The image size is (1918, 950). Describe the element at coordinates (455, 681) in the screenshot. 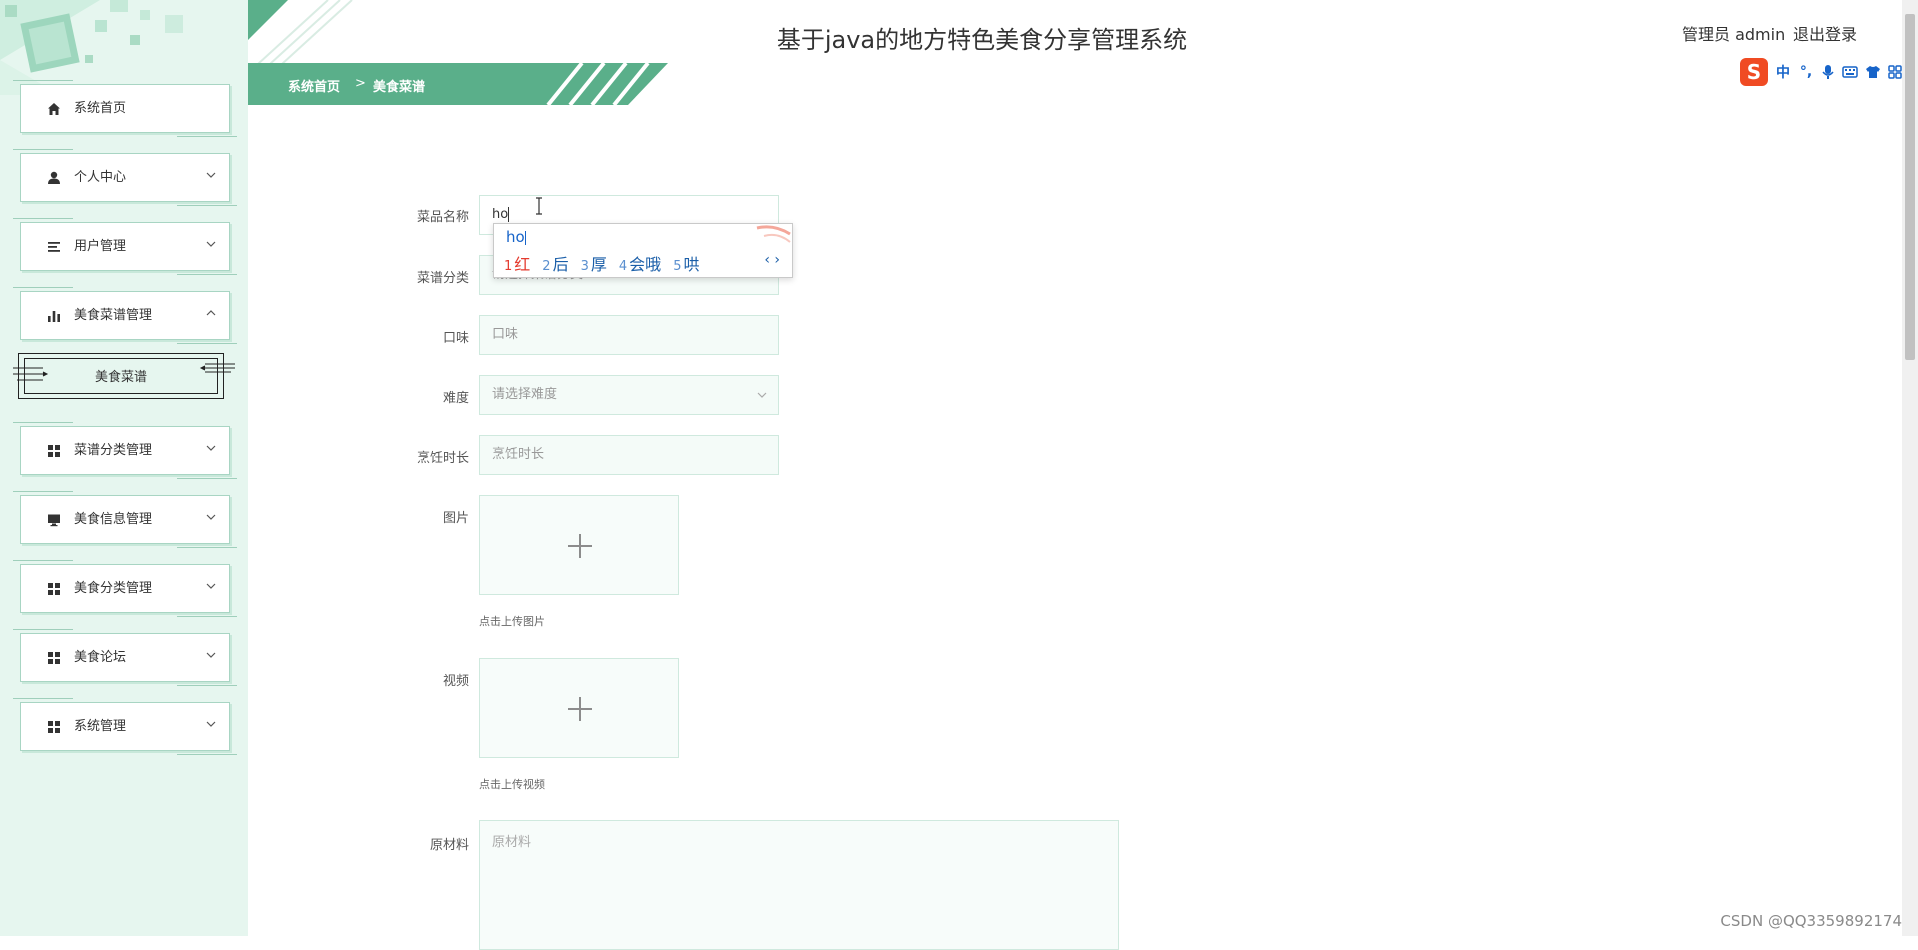

I see `video-label: 视频` at that location.